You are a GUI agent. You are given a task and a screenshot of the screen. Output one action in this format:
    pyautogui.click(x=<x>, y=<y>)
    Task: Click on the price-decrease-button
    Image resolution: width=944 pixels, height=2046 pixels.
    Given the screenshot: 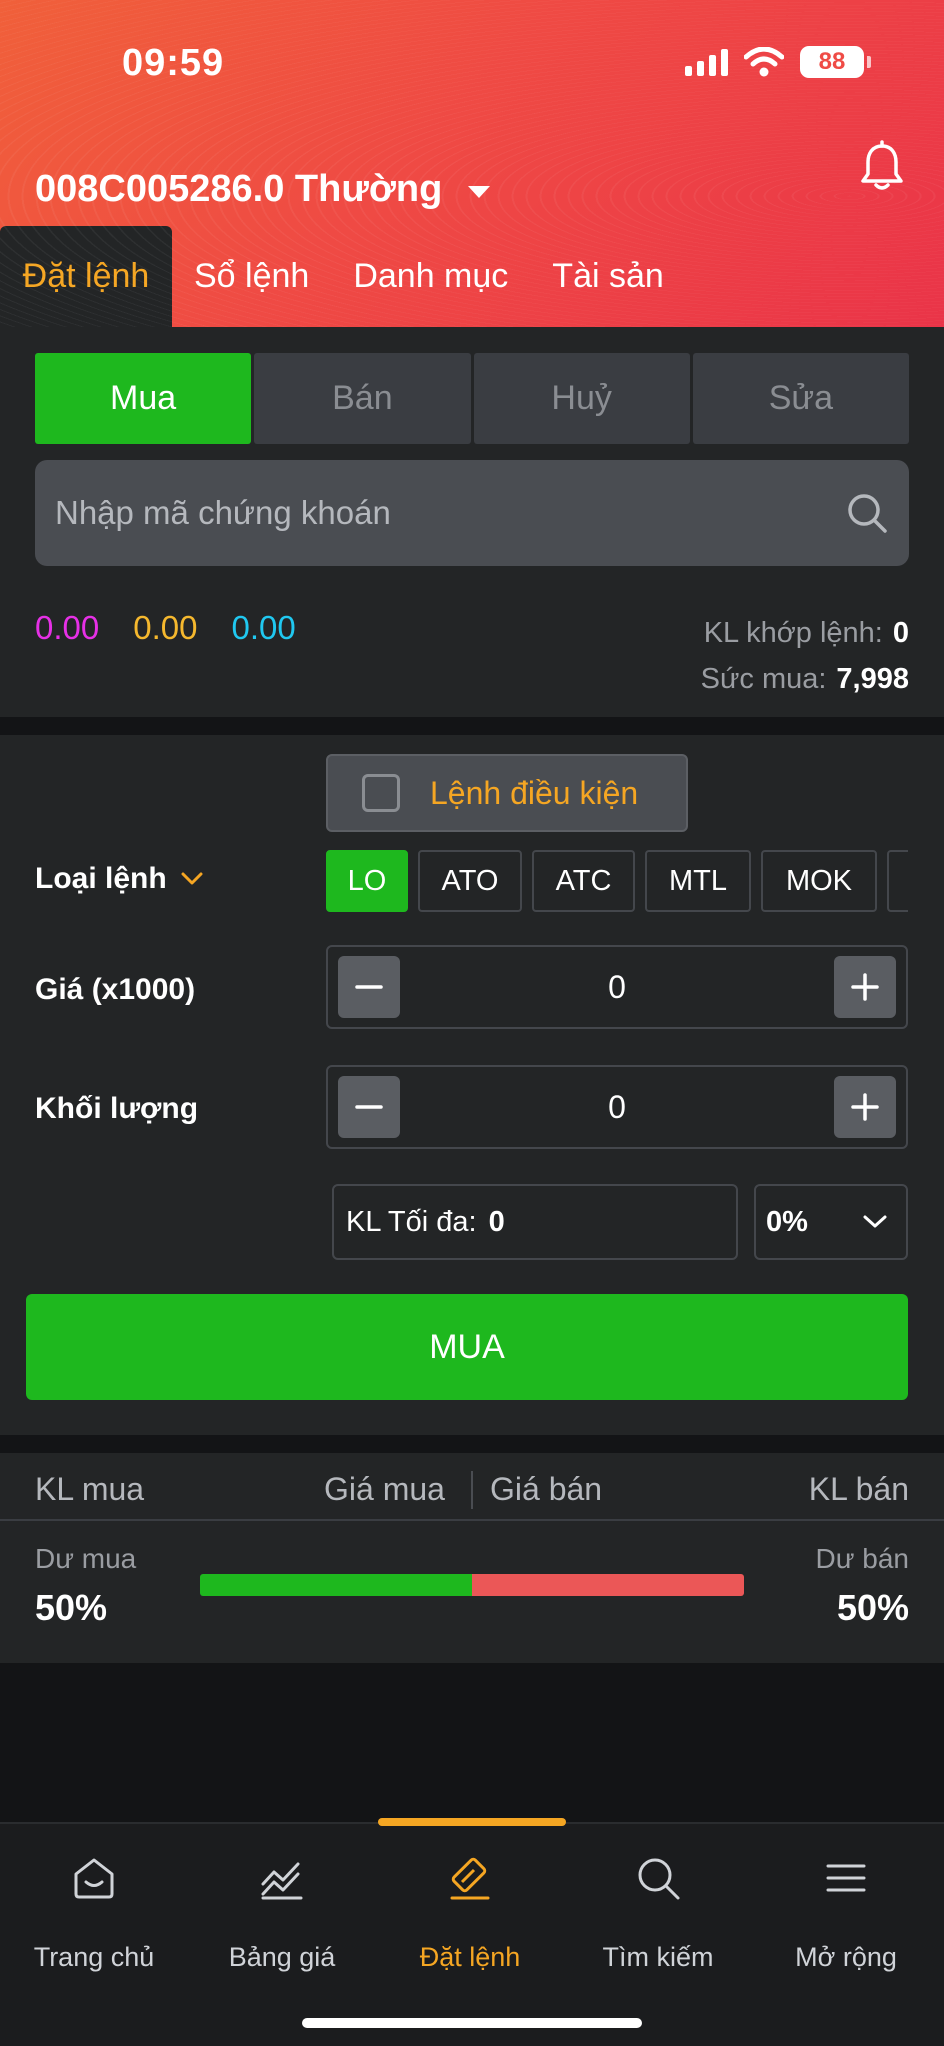 What is the action you would take?
    pyautogui.click(x=369, y=987)
    